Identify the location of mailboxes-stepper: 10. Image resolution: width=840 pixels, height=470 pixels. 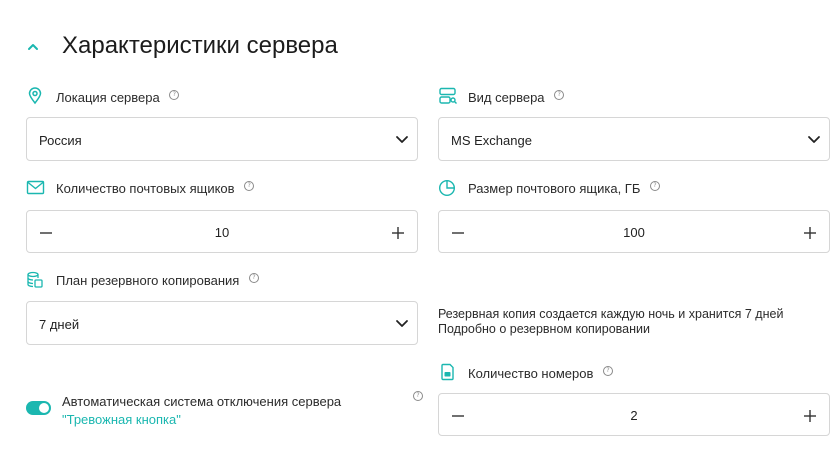
(222, 231).